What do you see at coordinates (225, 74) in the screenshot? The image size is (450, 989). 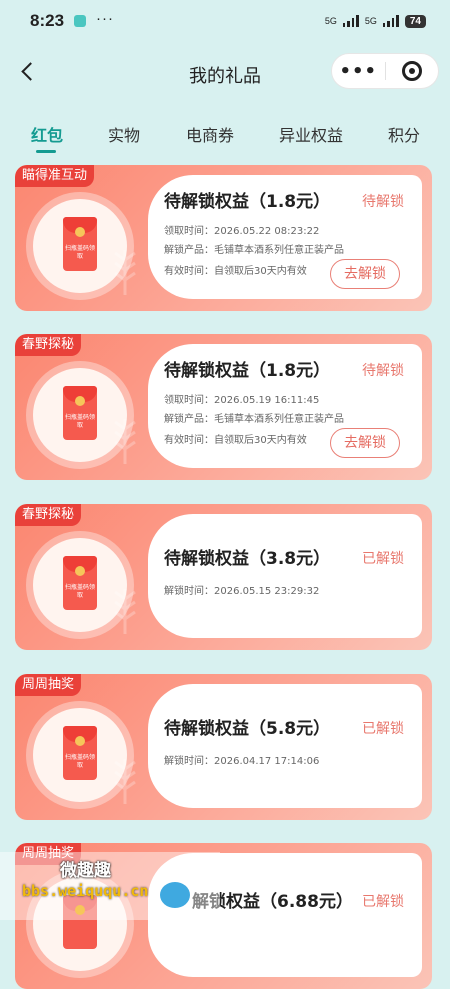 I see `nav-bar: 我的礼品 •••` at bounding box center [225, 74].